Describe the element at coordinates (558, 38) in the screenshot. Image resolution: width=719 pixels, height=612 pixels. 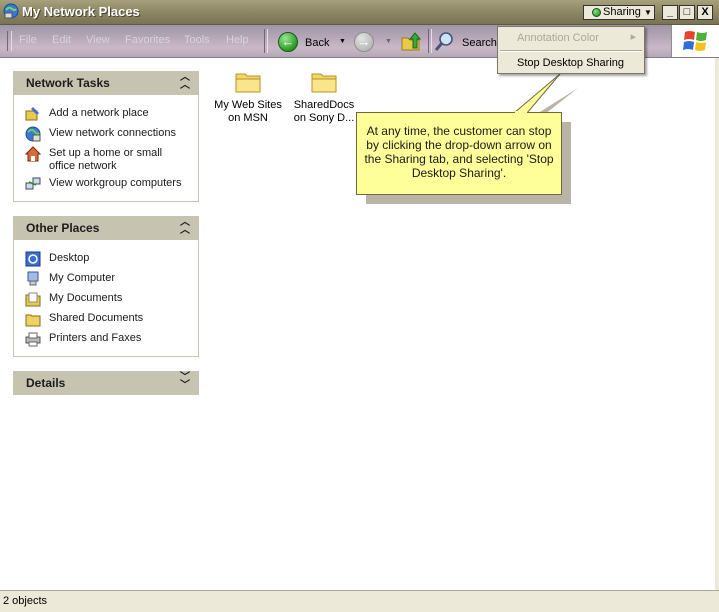
I see `menu-item-label: Annotation Color` at that location.